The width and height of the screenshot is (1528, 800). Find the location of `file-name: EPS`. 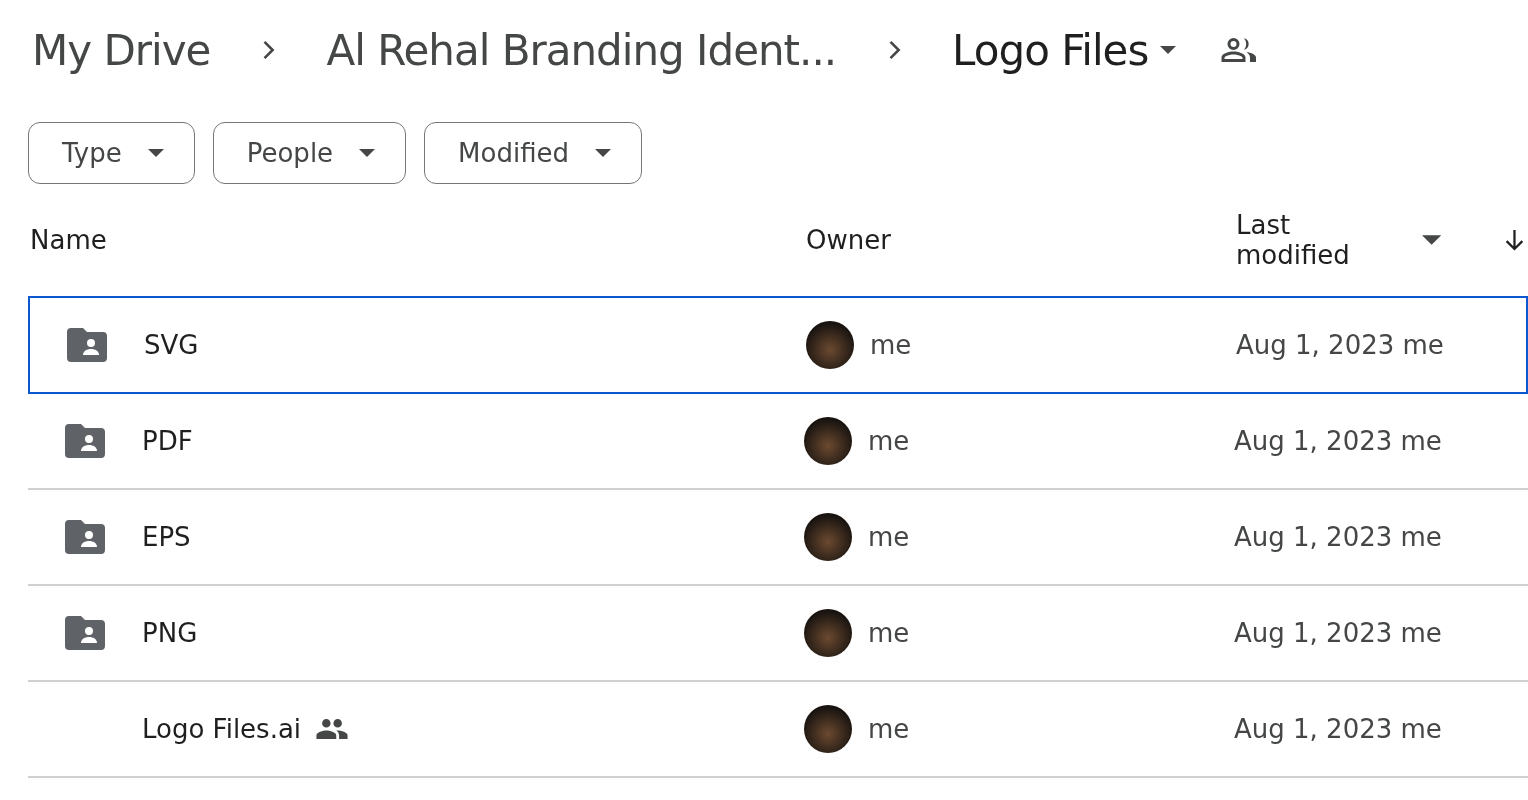

file-name: EPS is located at coordinates (166, 537).